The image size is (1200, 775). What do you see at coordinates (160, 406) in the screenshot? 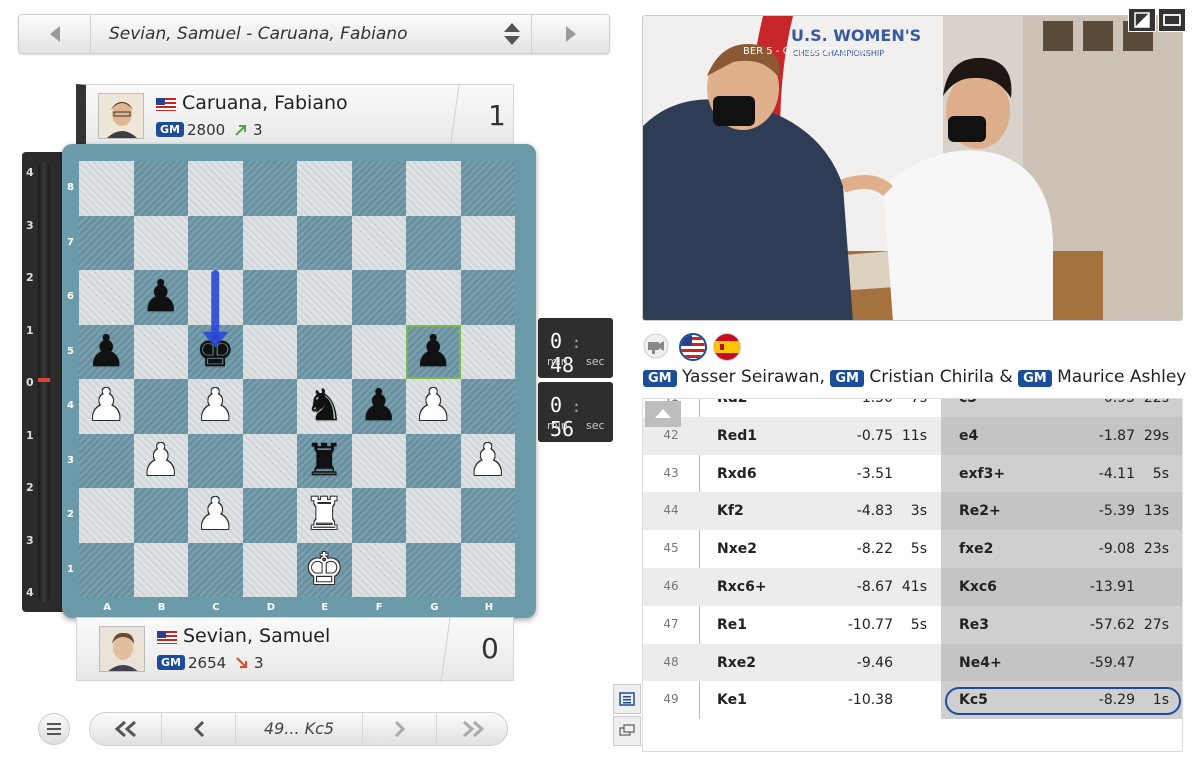
I see `square-b4` at bounding box center [160, 406].